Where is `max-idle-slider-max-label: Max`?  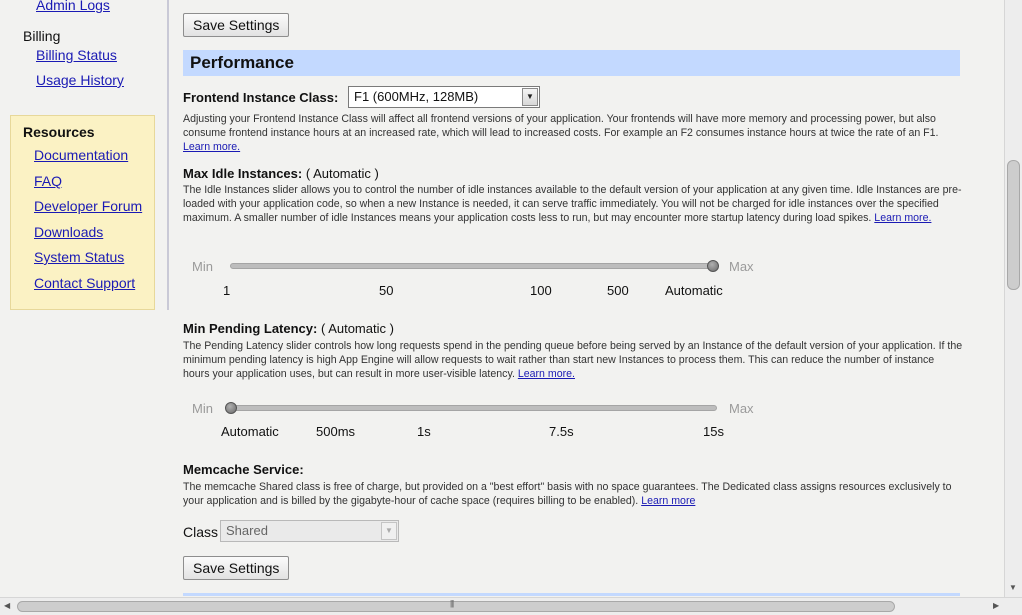 max-idle-slider-max-label: Max is located at coordinates (741, 266).